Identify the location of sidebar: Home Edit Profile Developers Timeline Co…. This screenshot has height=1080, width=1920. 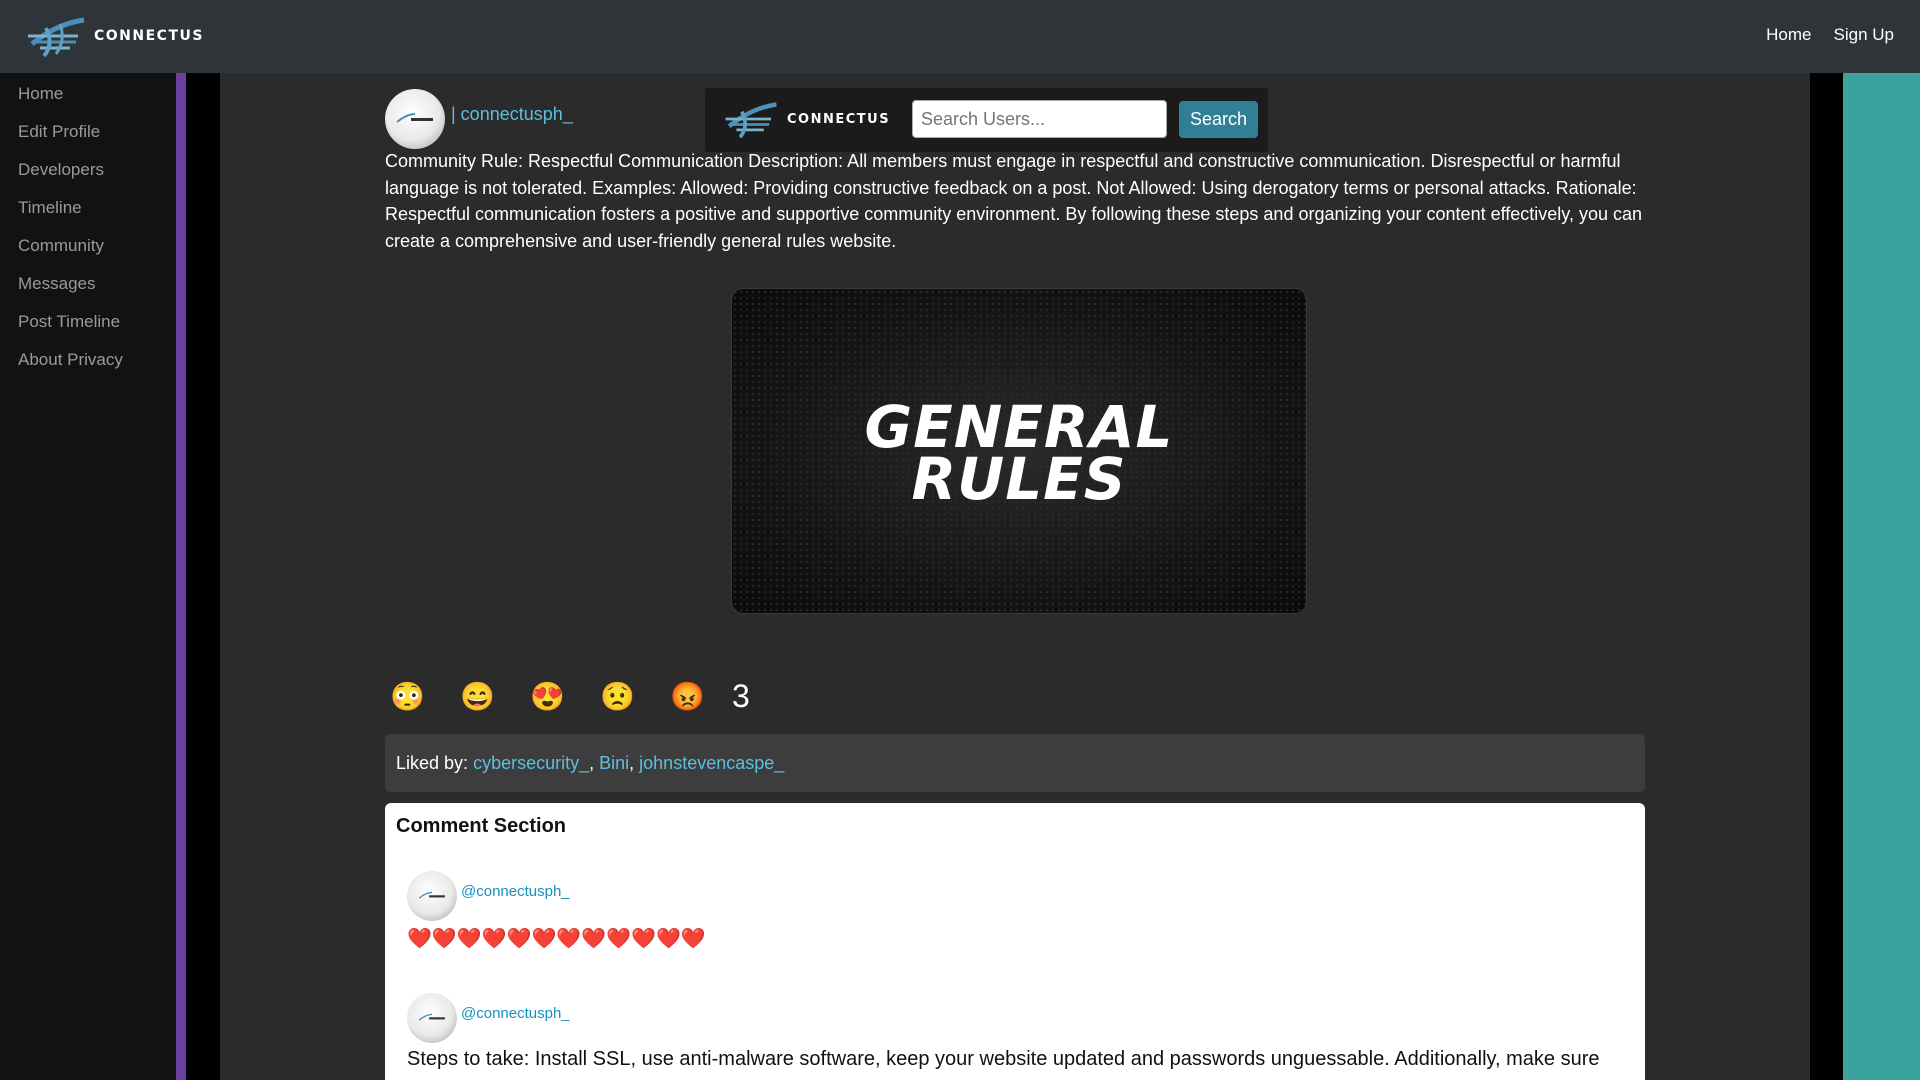
(88, 576).